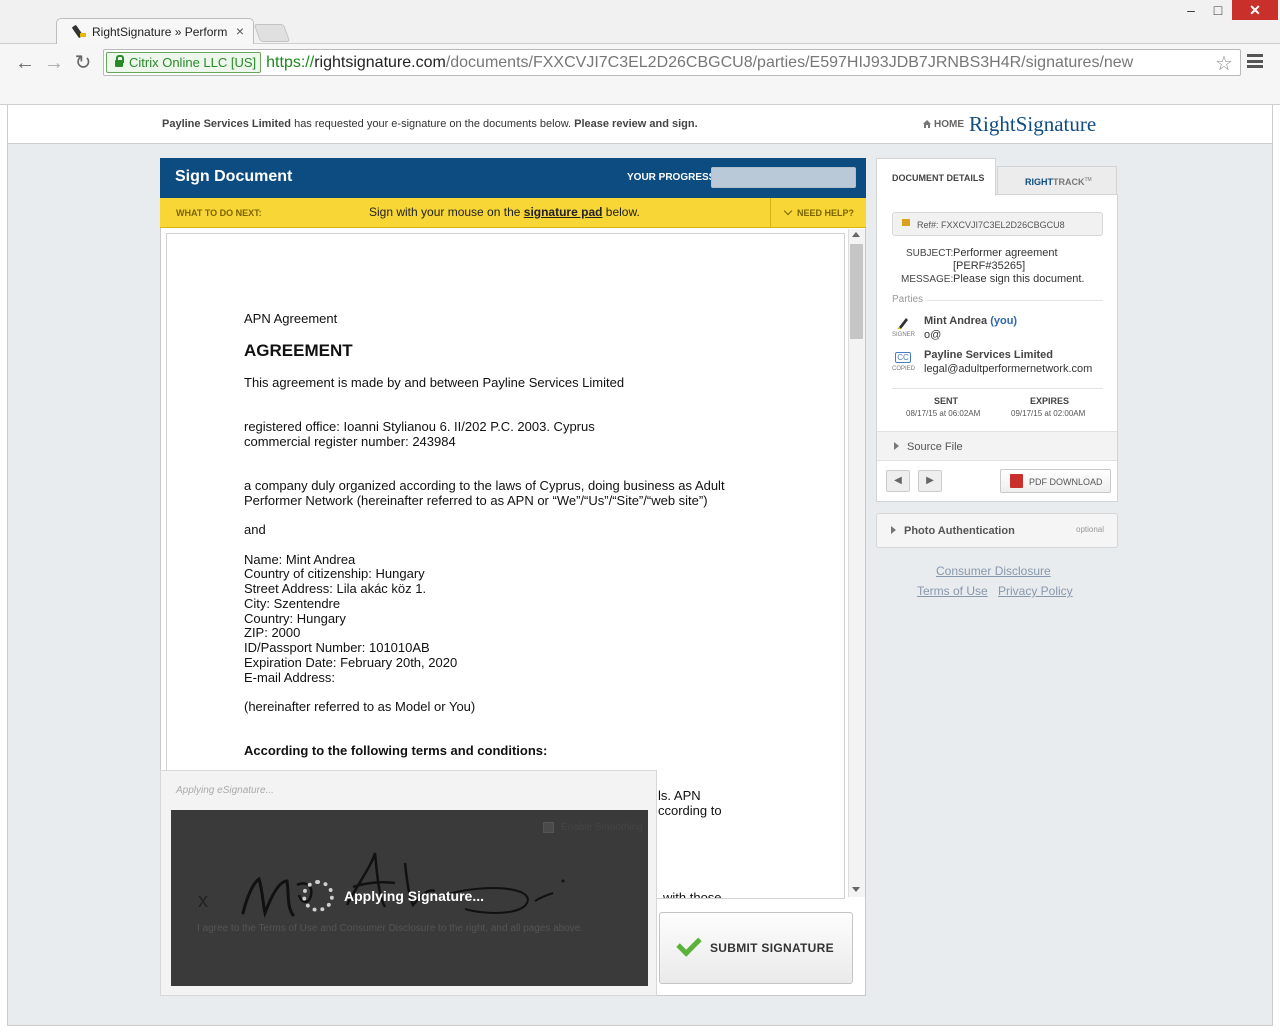 The width and height of the screenshot is (1280, 1034). What do you see at coordinates (234, 176) in the screenshot?
I see `sign-document-title: Sign Document` at bounding box center [234, 176].